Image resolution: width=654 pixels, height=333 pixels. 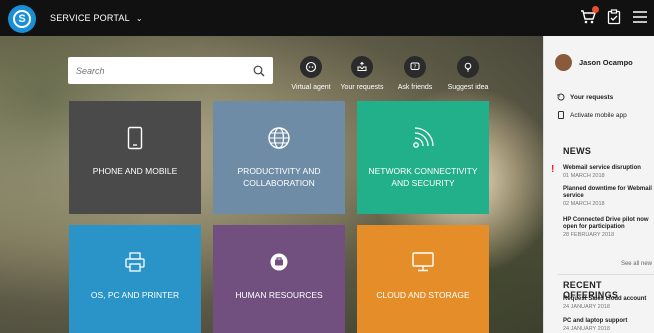 I want to click on header-actions, so click(x=614, y=15).